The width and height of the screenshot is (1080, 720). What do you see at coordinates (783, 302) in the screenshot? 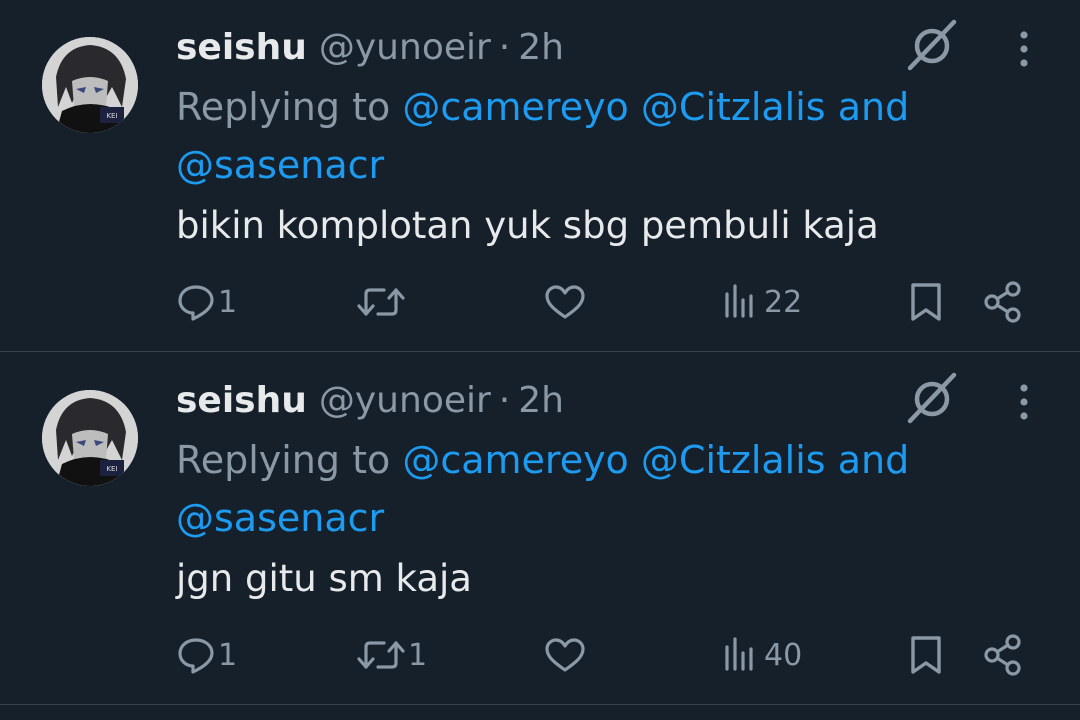
I see `views-count: 22` at bounding box center [783, 302].